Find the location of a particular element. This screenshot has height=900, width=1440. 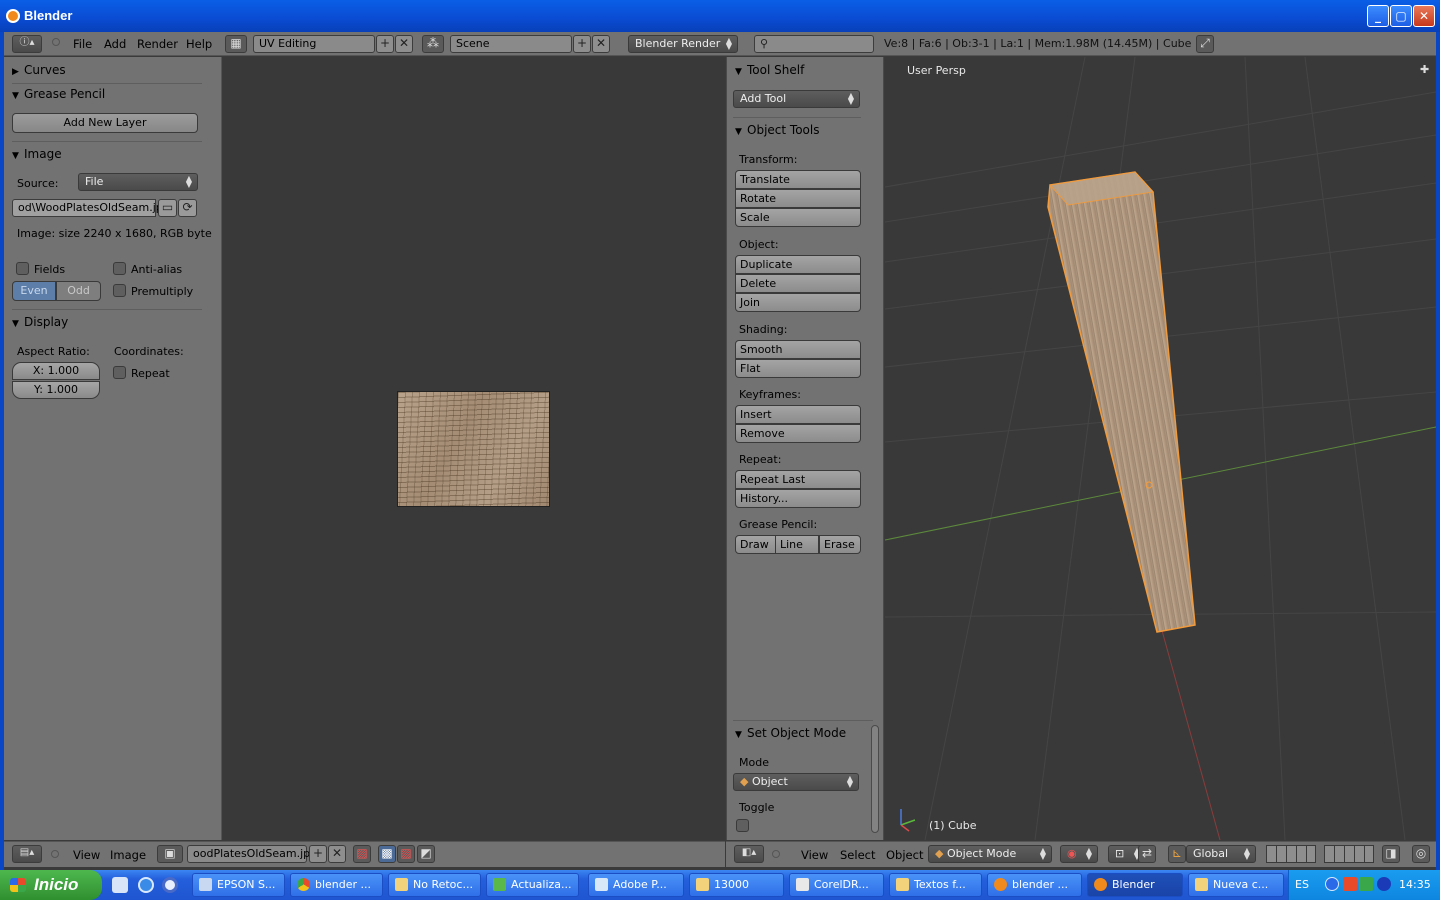

source-select: File ▲ ▼ is located at coordinates (138, 182).